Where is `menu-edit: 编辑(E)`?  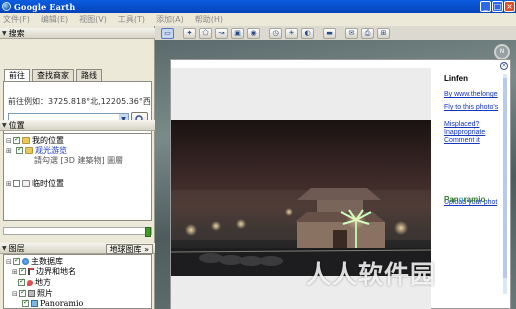
menu-edit: 编辑(E) is located at coordinates (54, 19).